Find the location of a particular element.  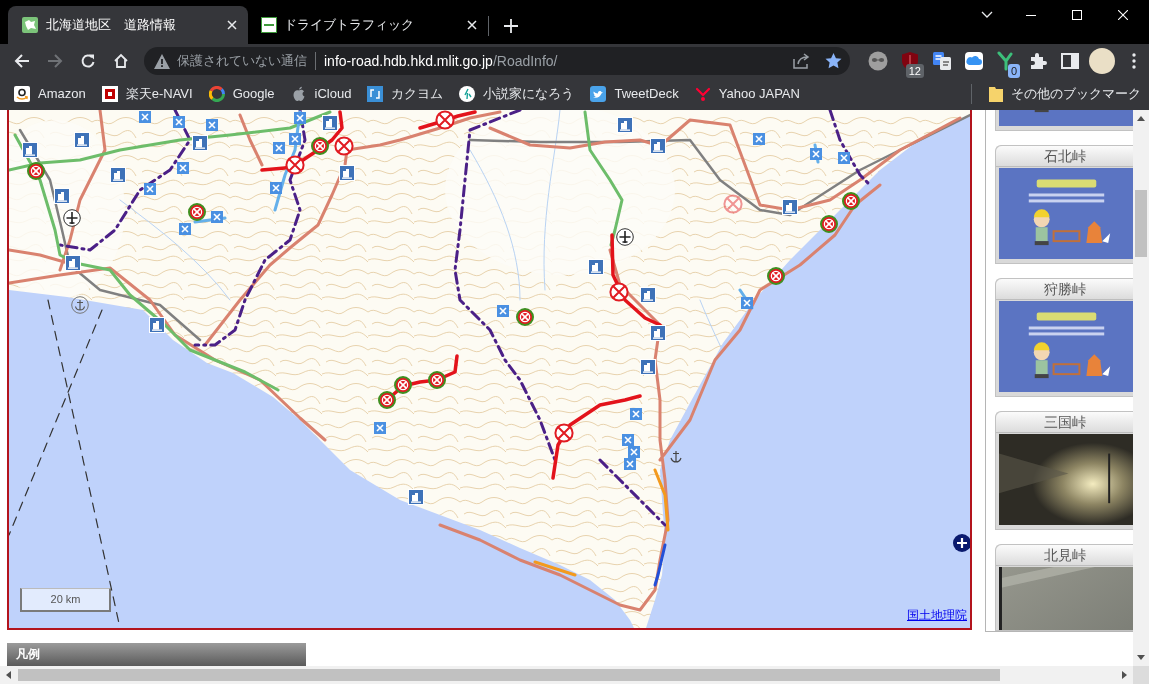

bookmark-item: 楽天e-NAVI is located at coordinates (147, 94).